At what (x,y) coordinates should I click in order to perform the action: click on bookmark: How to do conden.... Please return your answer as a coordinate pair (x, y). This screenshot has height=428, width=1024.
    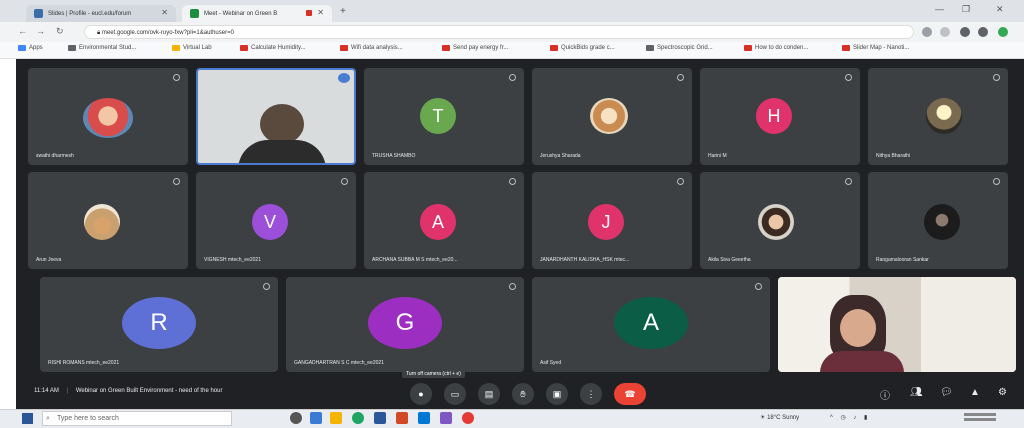
    Looking at the image, I should click on (776, 48).